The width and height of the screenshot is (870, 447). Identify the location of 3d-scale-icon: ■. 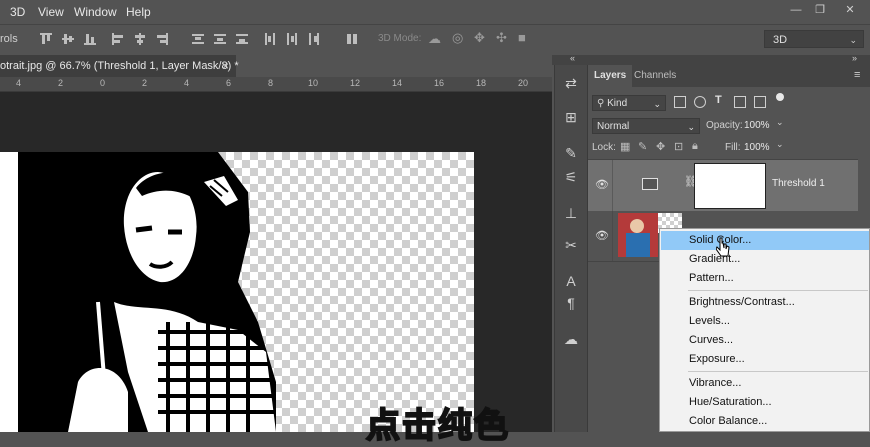
(522, 37).